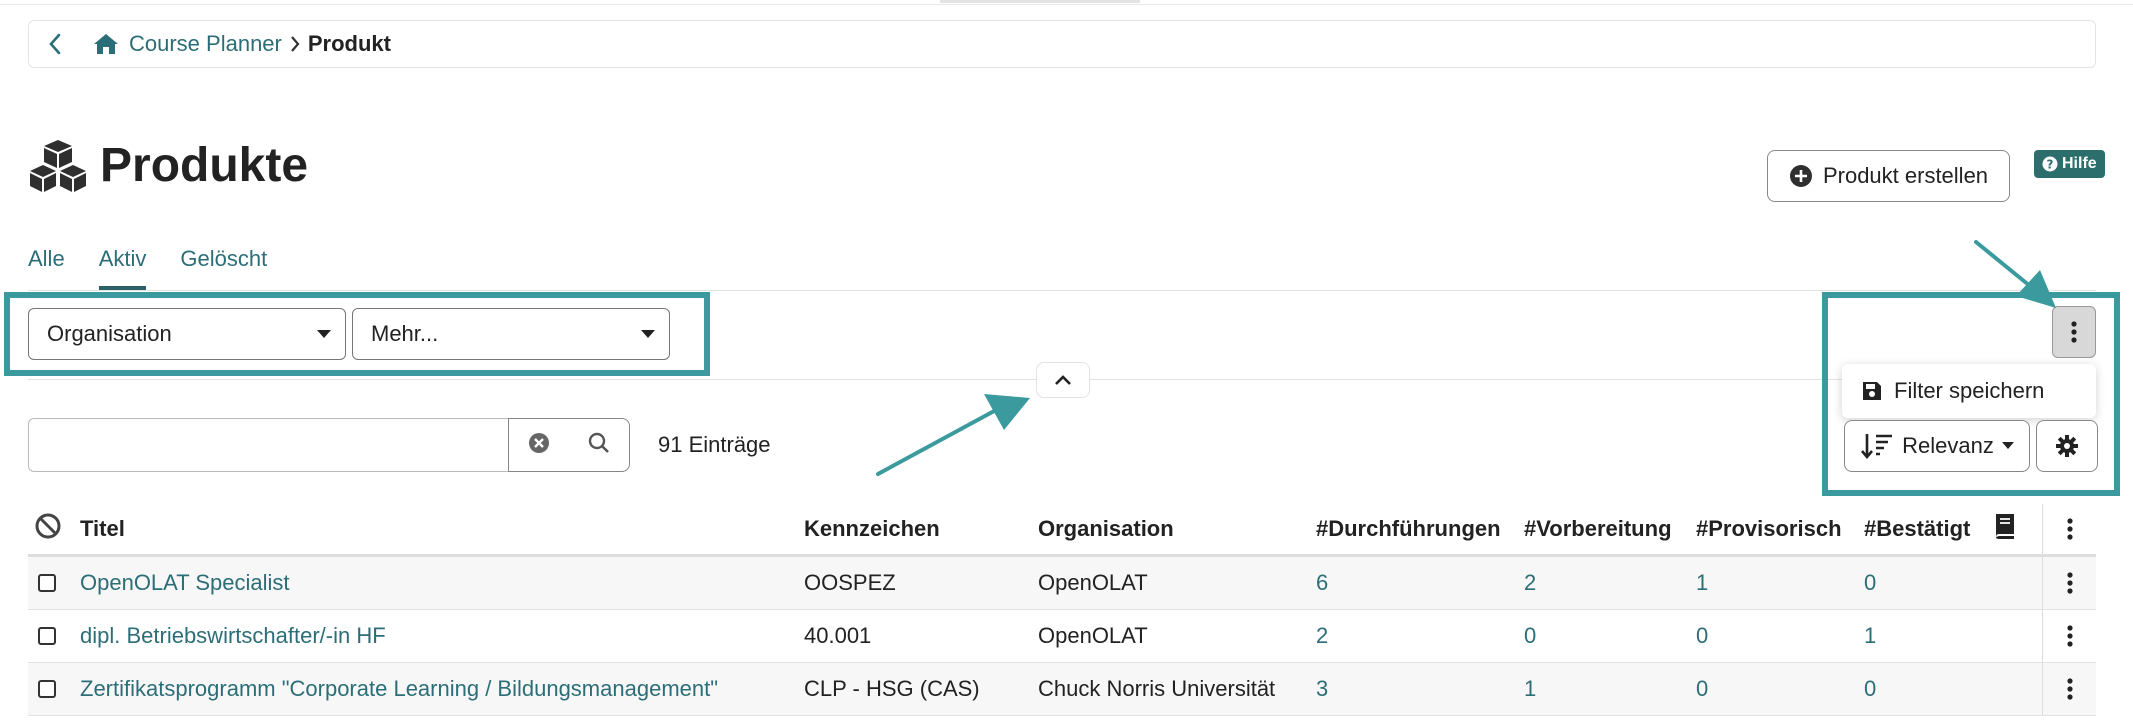 The height and width of the screenshot is (720, 2133). I want to click on tab-geloescht: Gelöscht, so click(223, 267).